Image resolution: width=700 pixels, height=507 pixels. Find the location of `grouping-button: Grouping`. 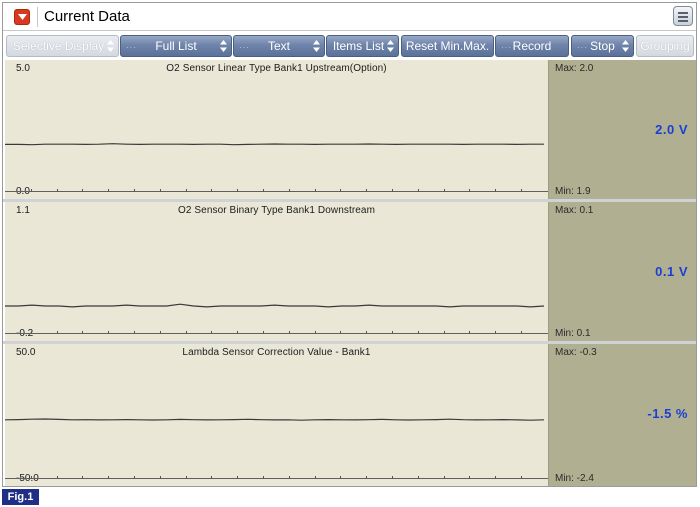

grouping-button: Grouping is located at coordinates (665, 46).